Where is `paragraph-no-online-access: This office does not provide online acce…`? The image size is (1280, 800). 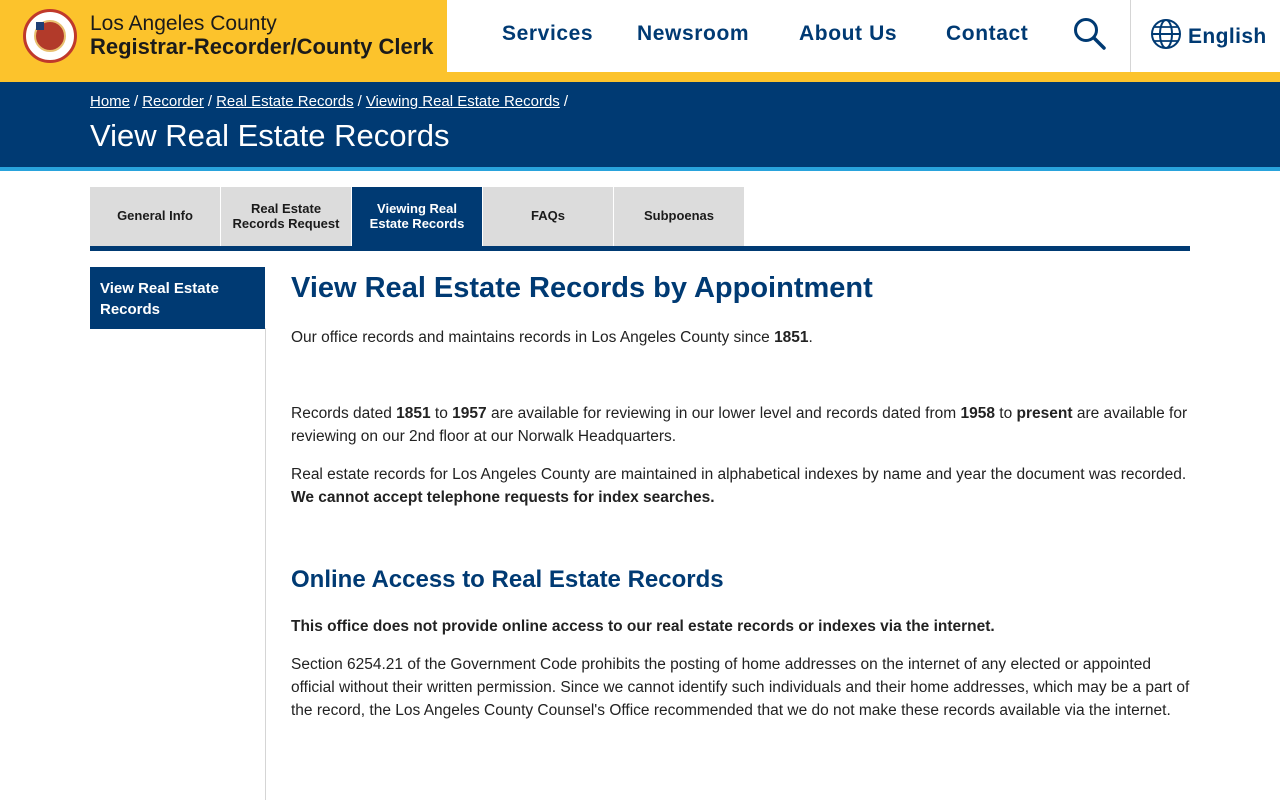
paragraph-no-online-access: This office does not provide online acce… is located at coordinates (643, 626).